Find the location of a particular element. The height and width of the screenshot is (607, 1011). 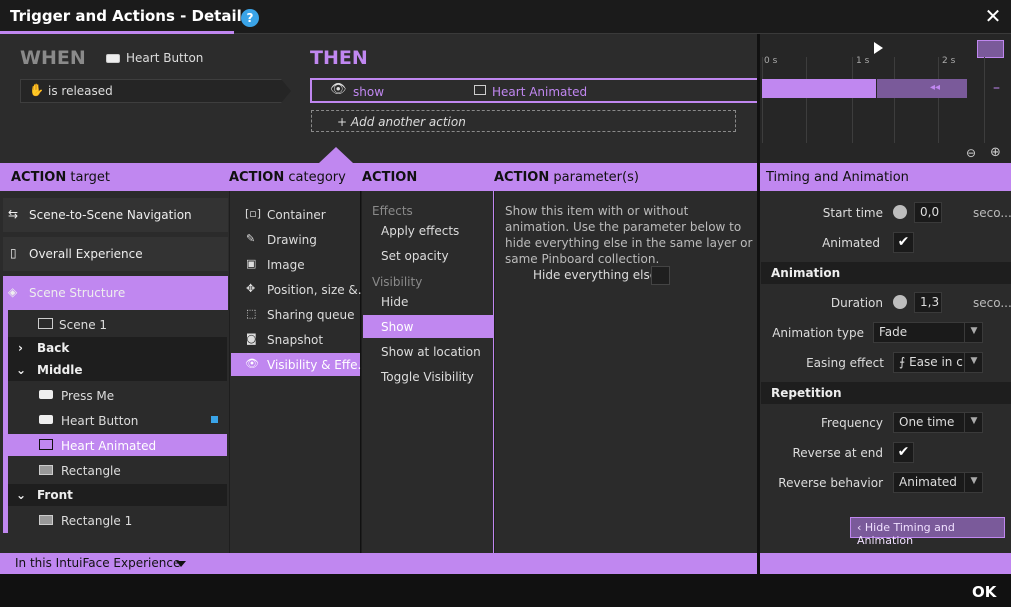

move-icon: ✥ is located at coordinates (251, 288).